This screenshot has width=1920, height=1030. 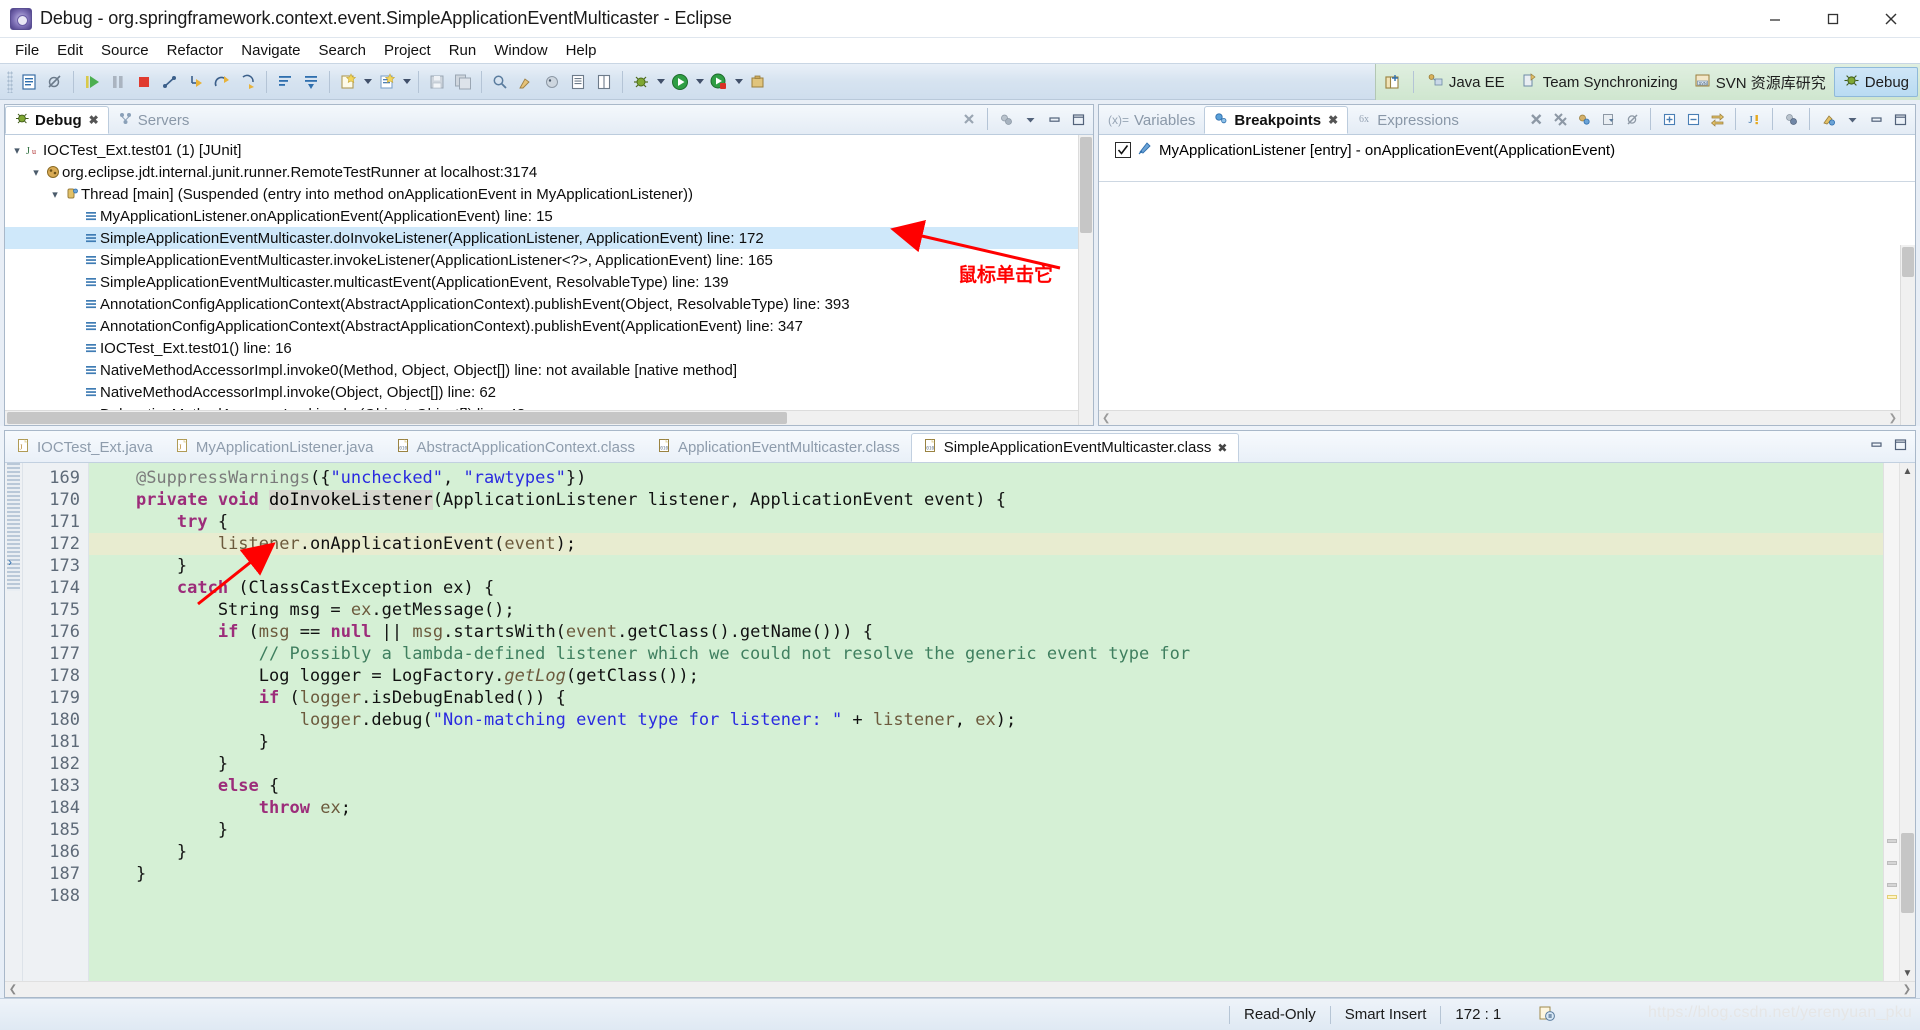 What do you see at coordinates (552, 82) in the screenshot?
I see `open-type-icon` at bounding box center [552, 82].